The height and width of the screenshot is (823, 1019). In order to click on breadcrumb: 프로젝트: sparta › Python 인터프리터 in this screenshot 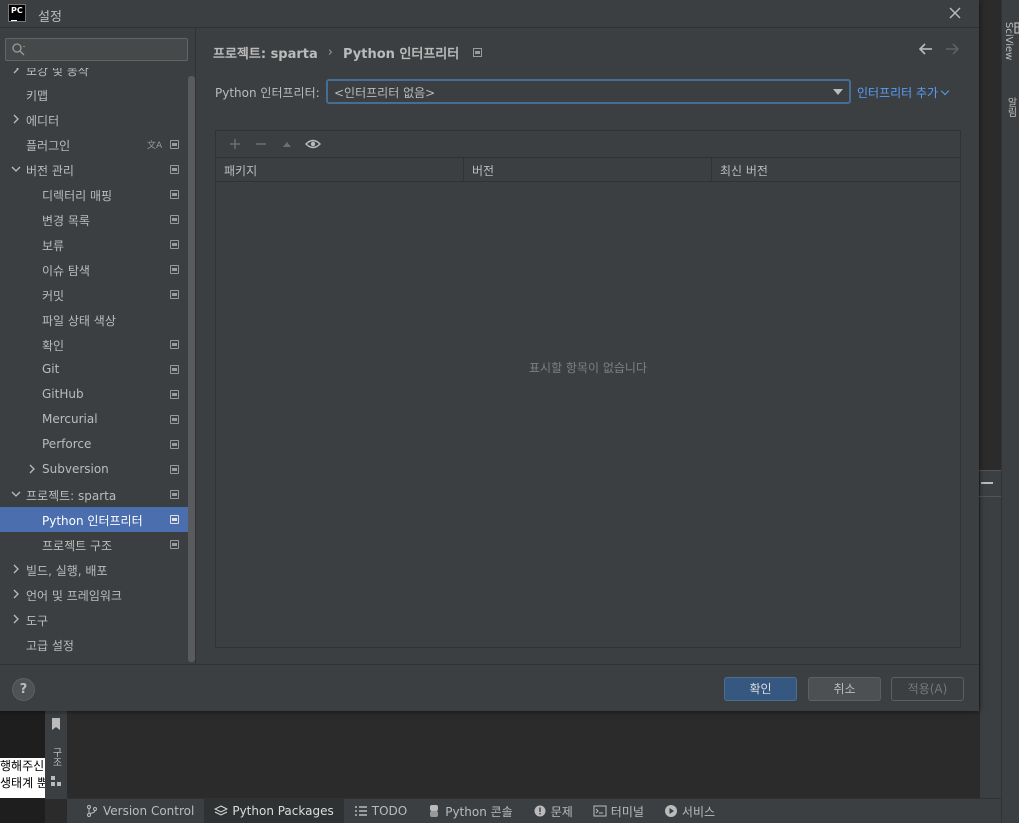, I will do `click(348, 52)`.